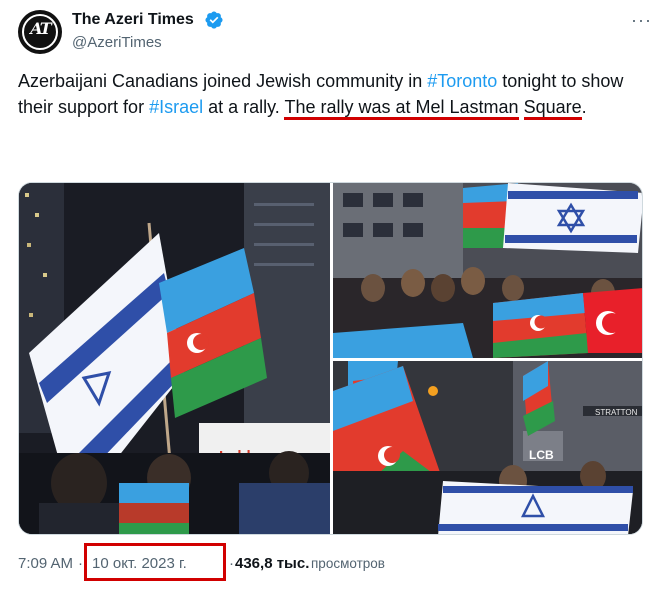  I want to click on tweet-text-part: at a rally., so click(244, 107).